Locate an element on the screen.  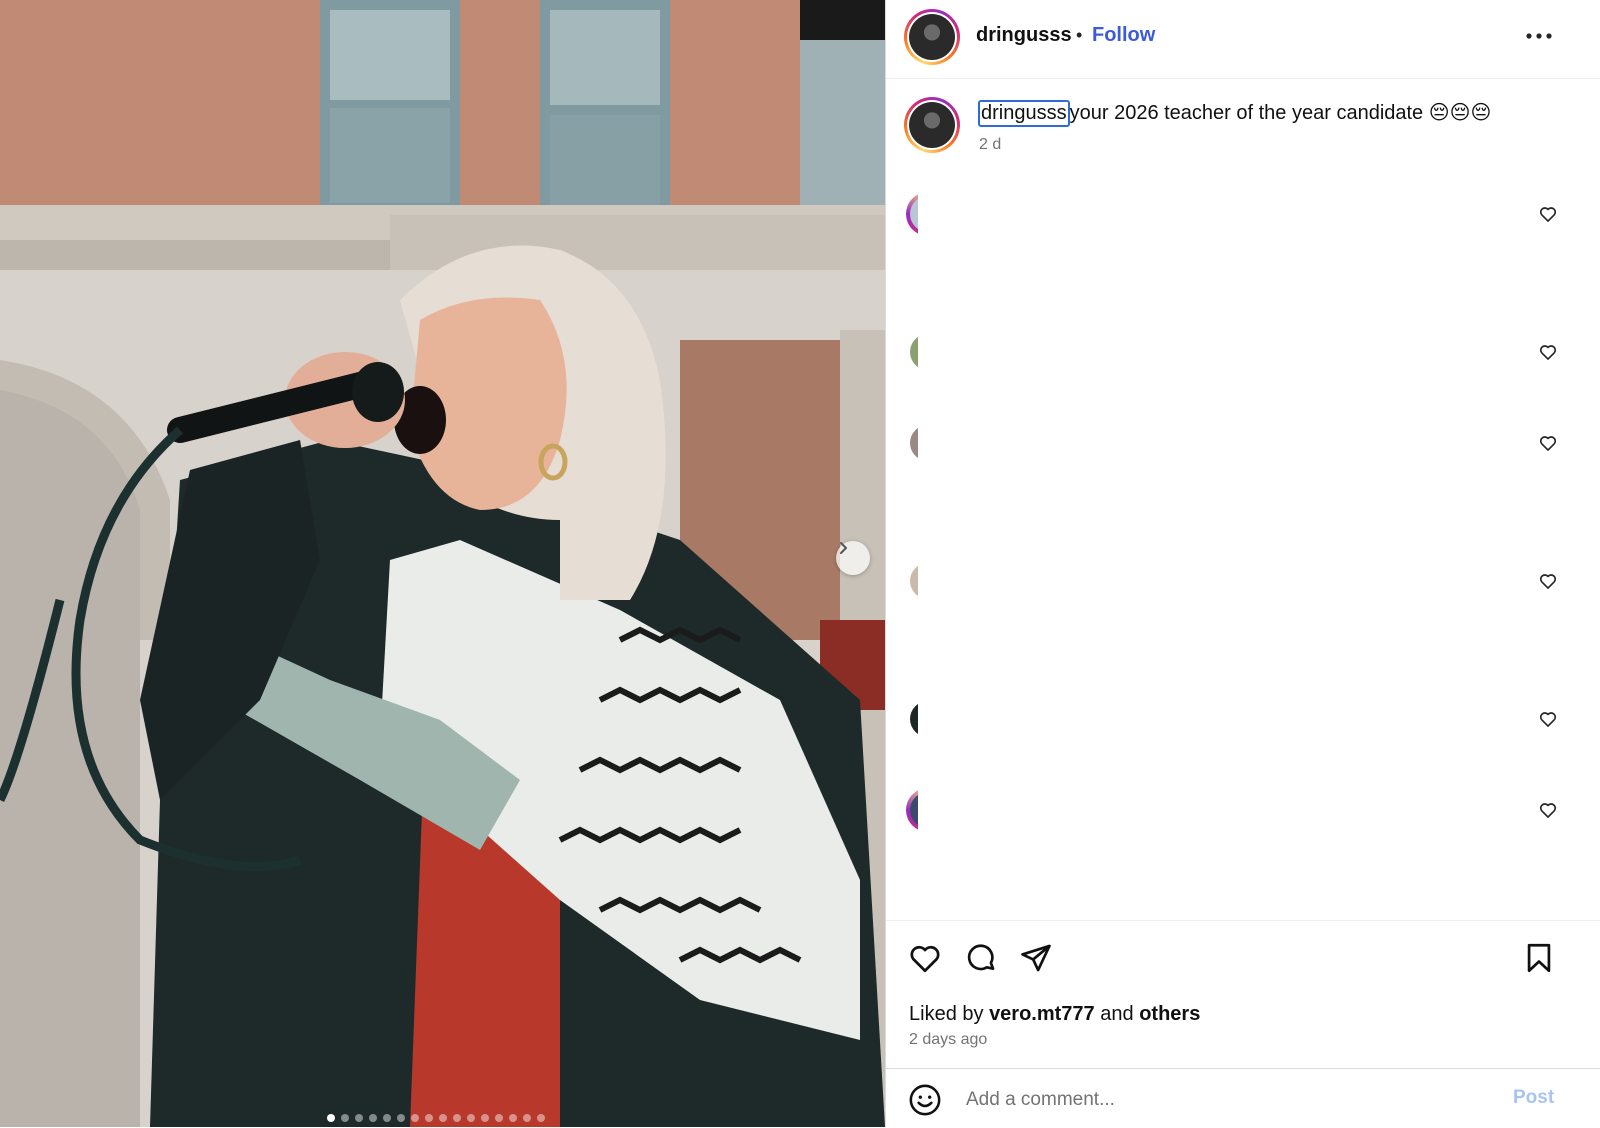
author-username: dringusss is located at coordinates (1024, 35).